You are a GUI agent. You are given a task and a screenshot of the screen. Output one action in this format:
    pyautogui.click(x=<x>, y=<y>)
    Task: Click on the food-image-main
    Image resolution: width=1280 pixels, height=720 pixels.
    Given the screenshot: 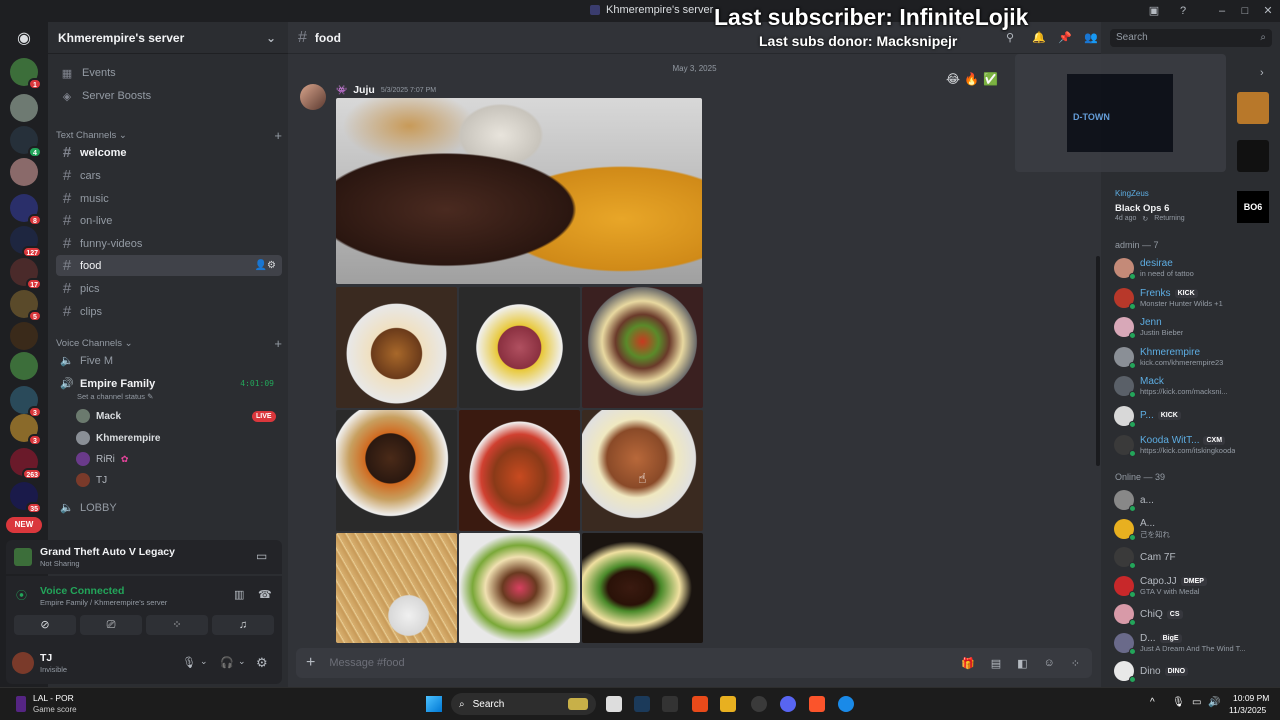 What is the action you would take?
    pyautogui.click(x=519, y=191)
    